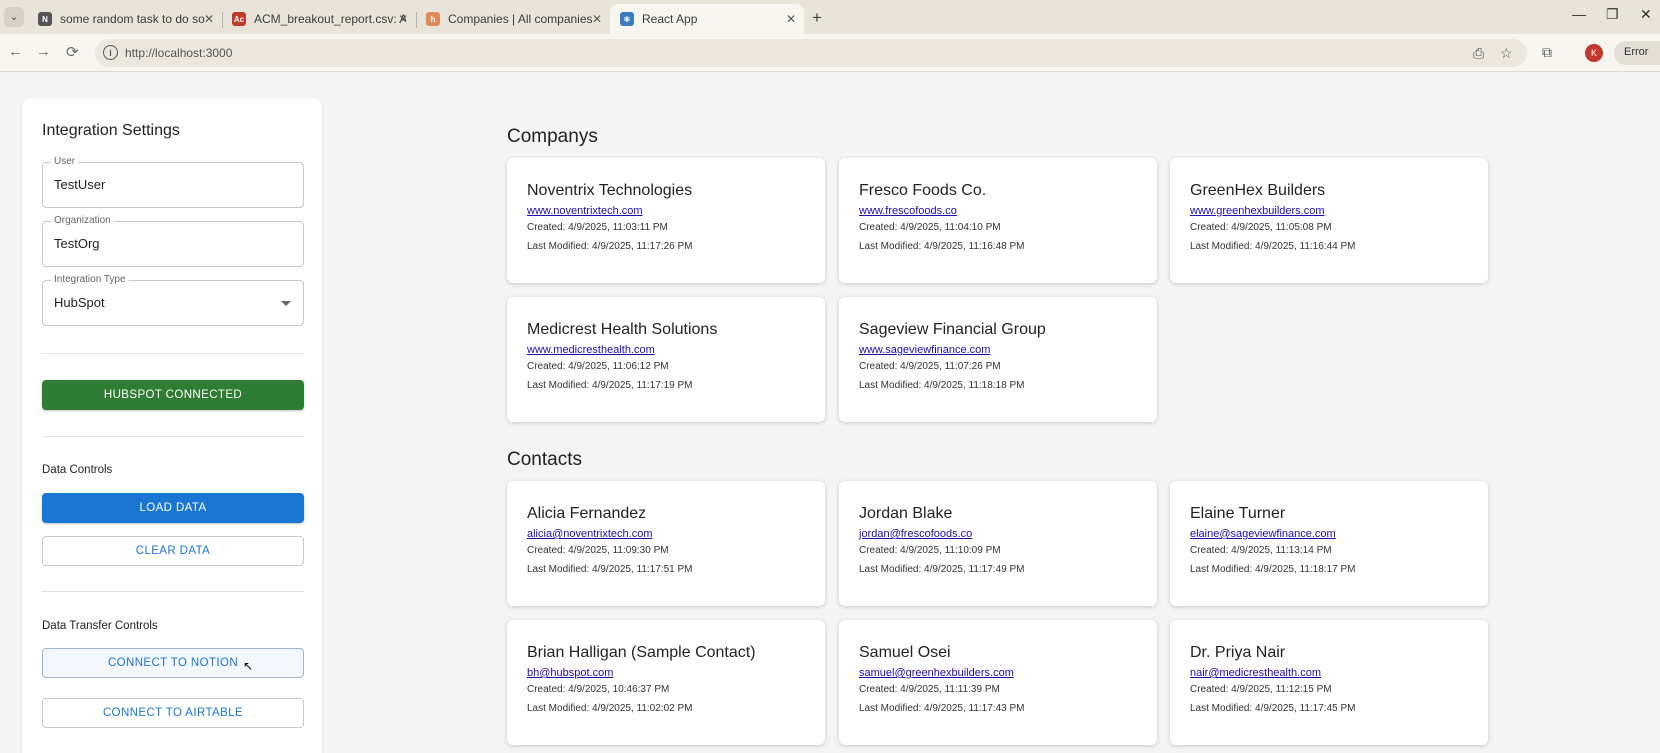 The width and height of the screenshot is (1660, 753). What do you see at coordinates (178, 53) in the screenshot?
I see `address-url: http://localhost:3000` at bounding box center [178, 53].